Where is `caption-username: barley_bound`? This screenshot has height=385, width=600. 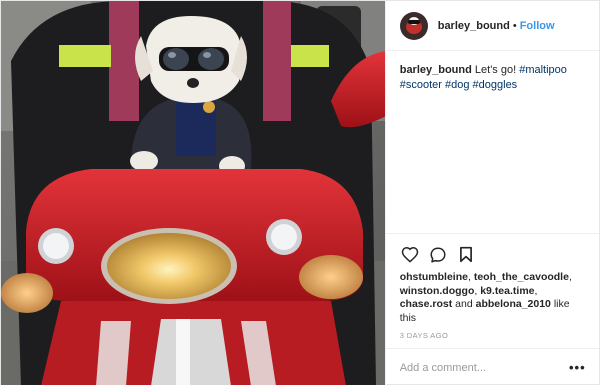 caption-username: barley_bound is located at coordinates (436, 70).